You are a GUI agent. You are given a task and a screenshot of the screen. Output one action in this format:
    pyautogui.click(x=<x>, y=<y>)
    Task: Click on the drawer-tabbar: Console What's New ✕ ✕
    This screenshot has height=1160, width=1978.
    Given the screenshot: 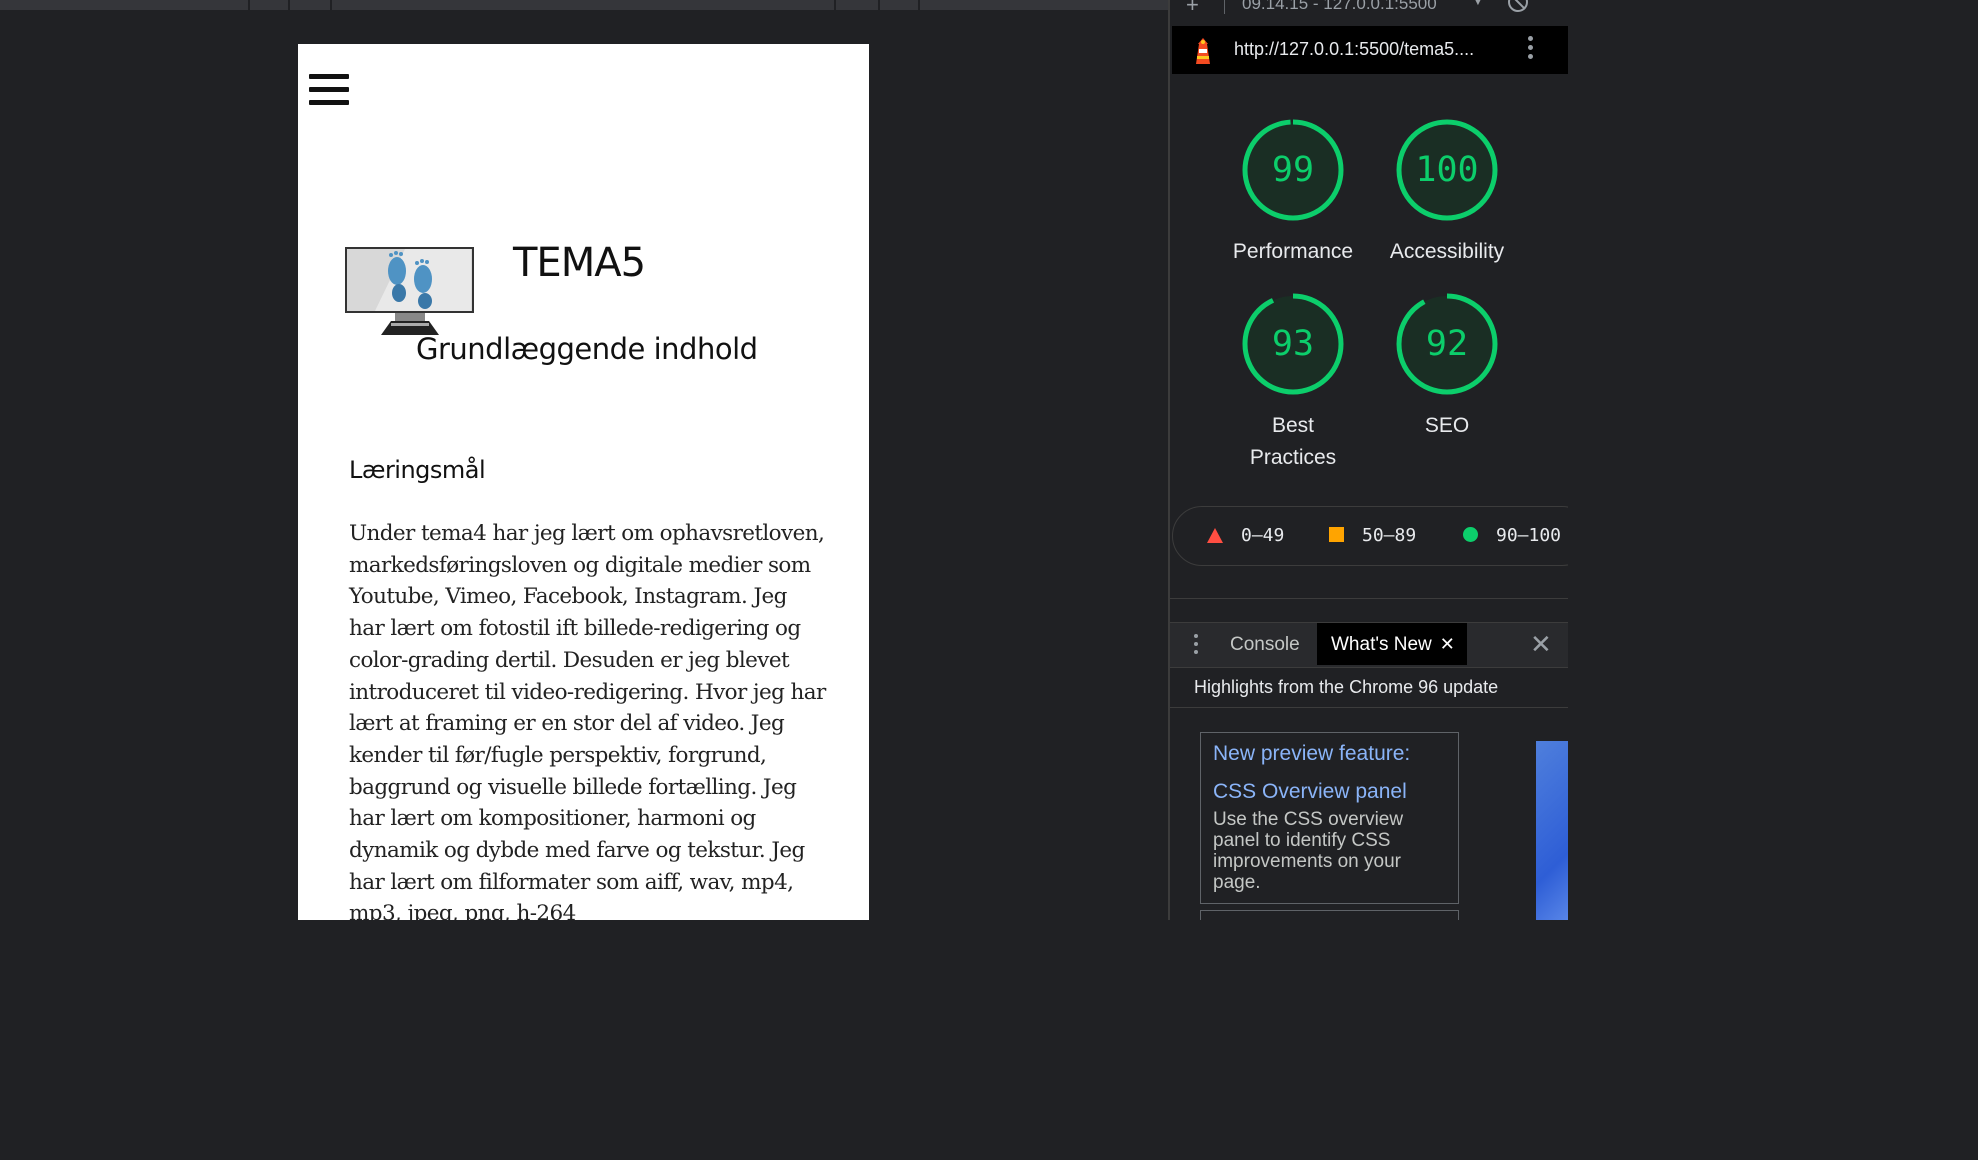 What is the action you would take?
    pyautogui.click(x=1369, y=645)
    